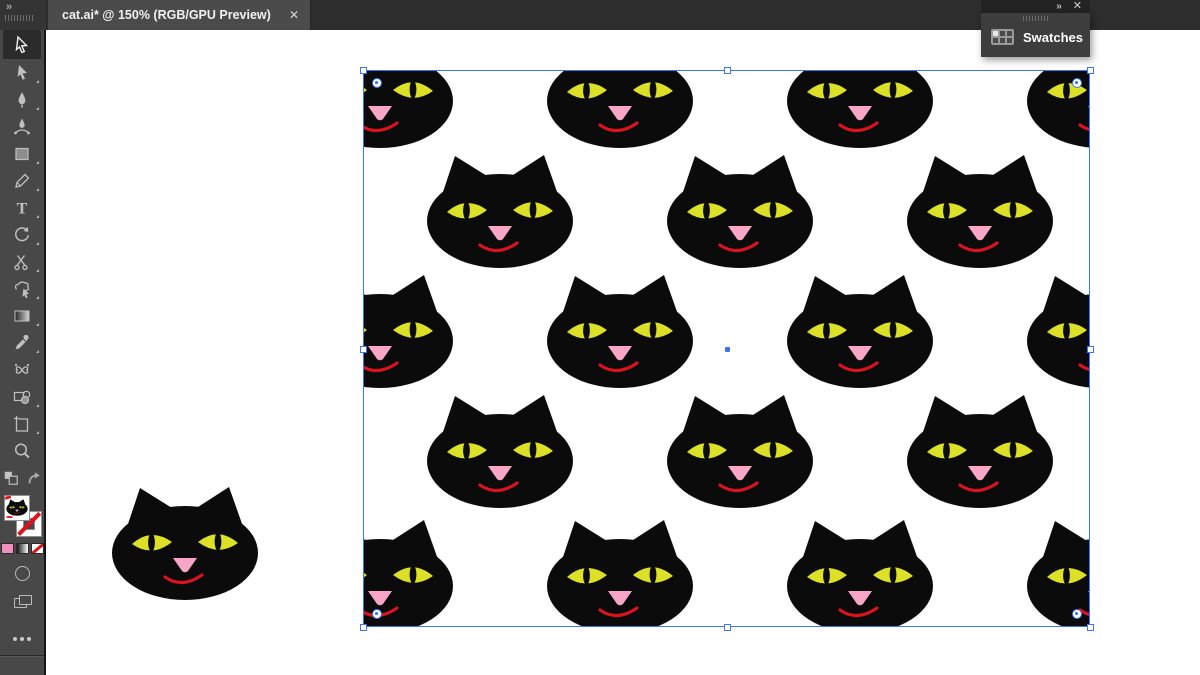  I want to click on tools-panel-header: », so click(23, 15).